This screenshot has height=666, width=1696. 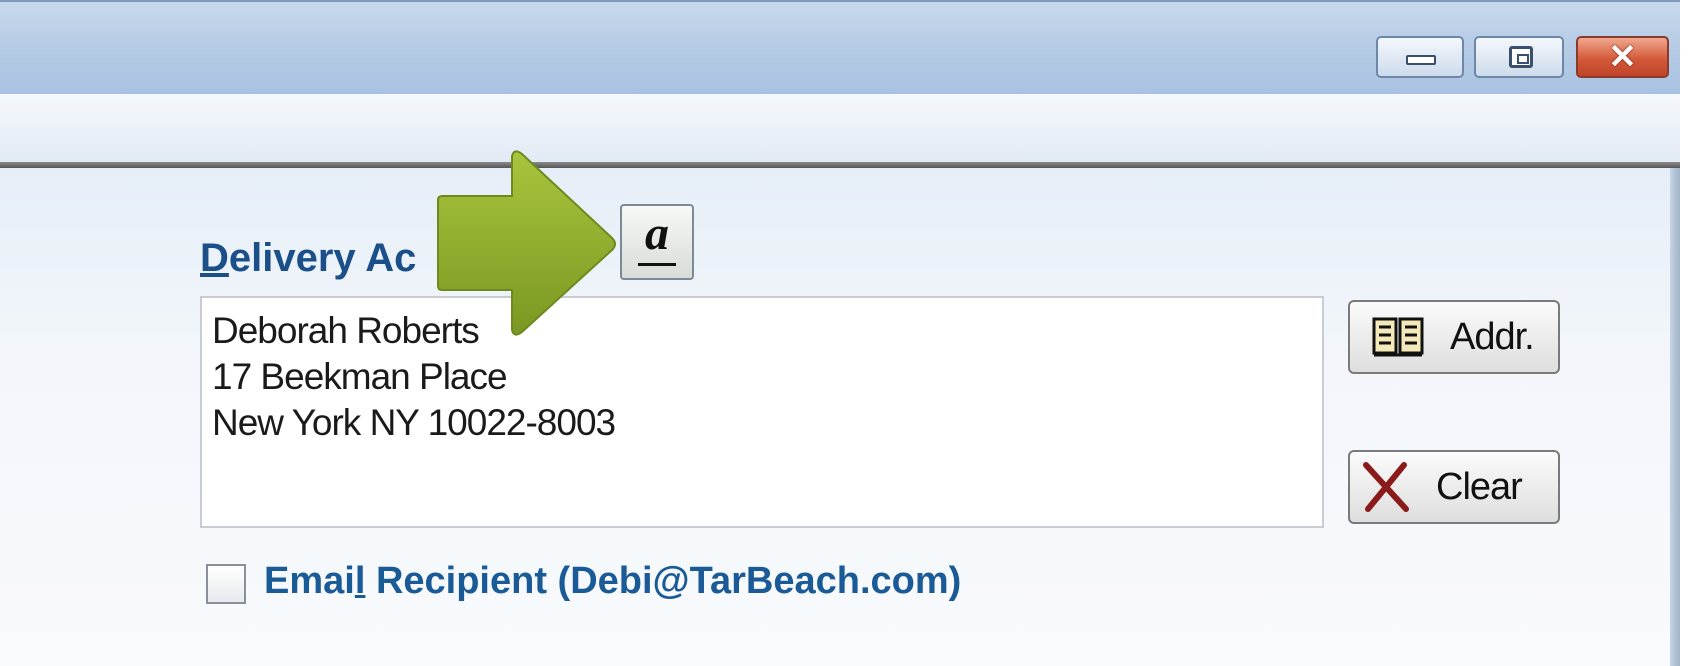 I want to click on email-recipient-label: Email Recipient (Debi@TarBeach.com), so click(x=612, y=581).